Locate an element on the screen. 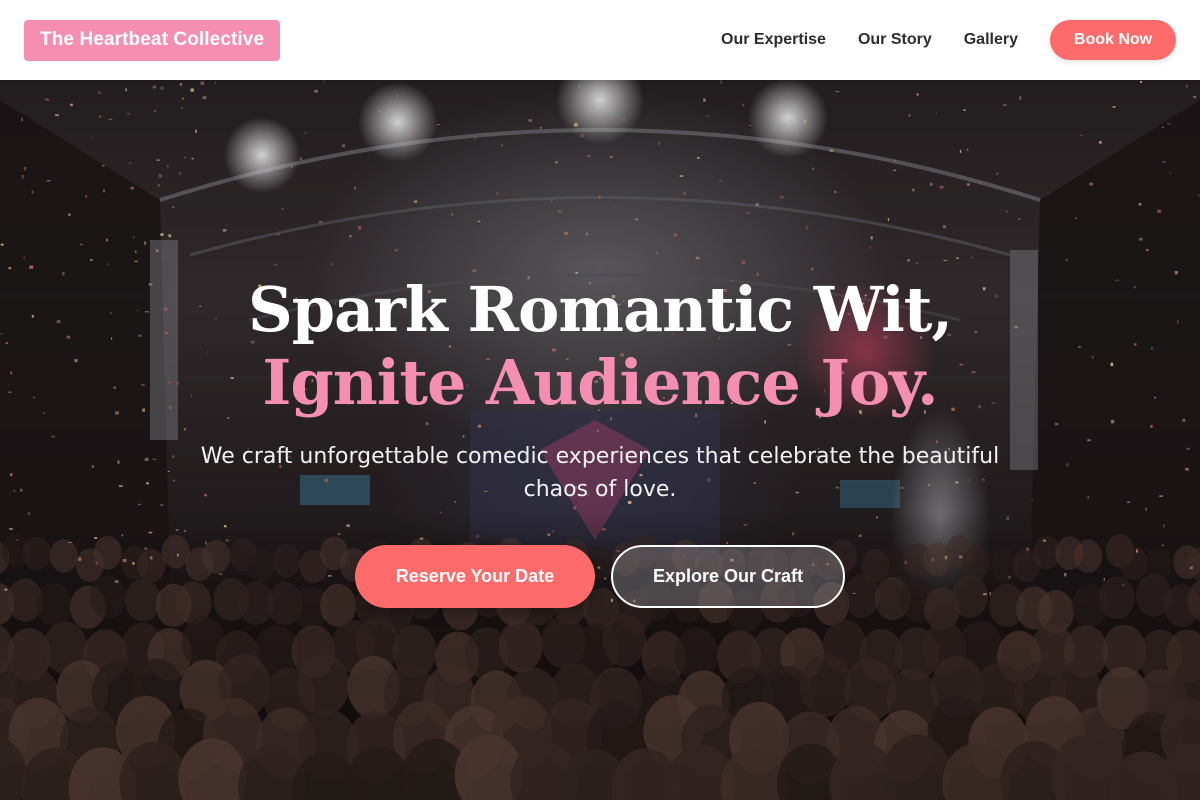 Image resolution: width=1200 pixels, height=800 pixels. nav-link-our-expertise: Our Expertise is located at coordinates (773, 40).